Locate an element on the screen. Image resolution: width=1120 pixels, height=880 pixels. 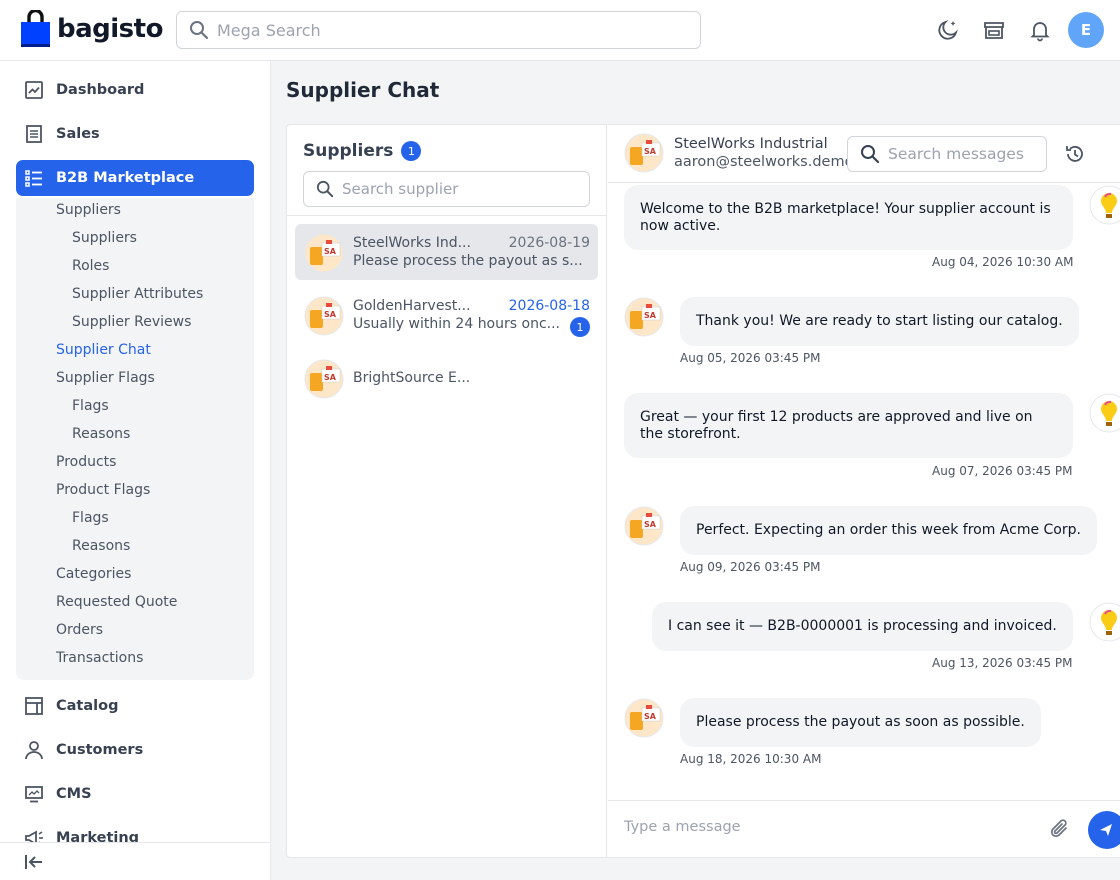
sidebar-item-b2b-marketplace: B2B Marketplace is located at coordinates (135, 178).